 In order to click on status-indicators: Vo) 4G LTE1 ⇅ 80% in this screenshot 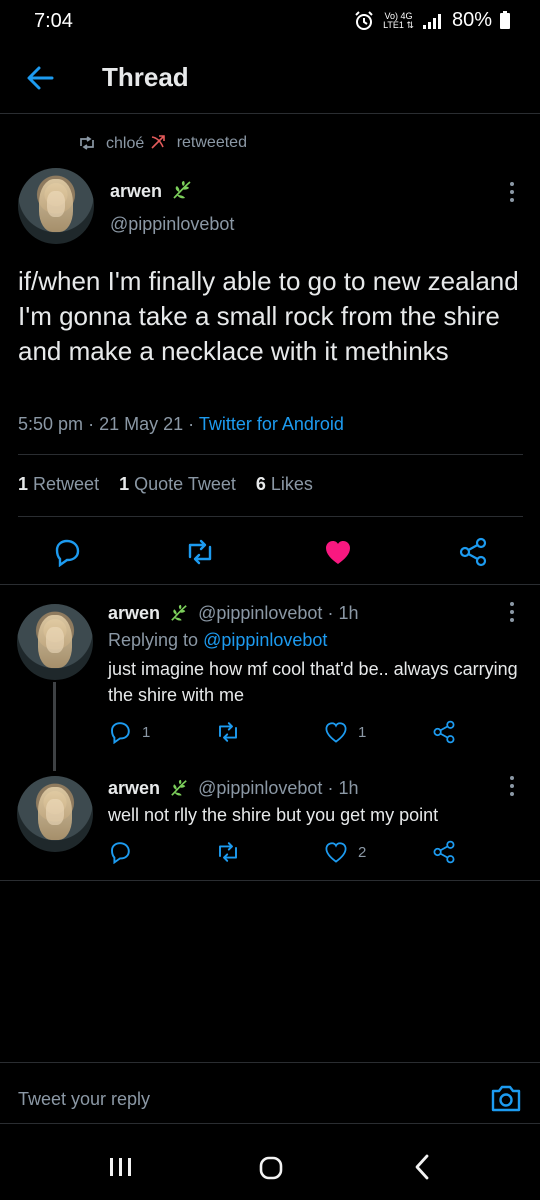, I will do `click(431, 20)`.